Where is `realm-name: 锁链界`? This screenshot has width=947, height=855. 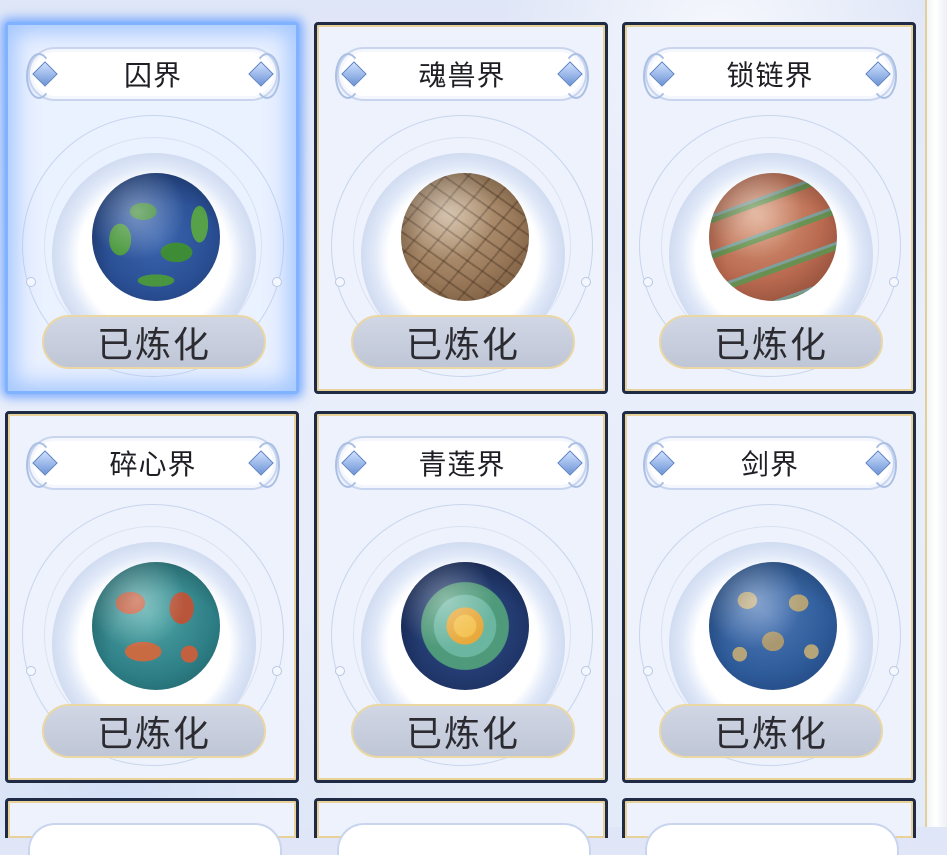
realm-name: 锁链界 is located at coordinates (770, 75).